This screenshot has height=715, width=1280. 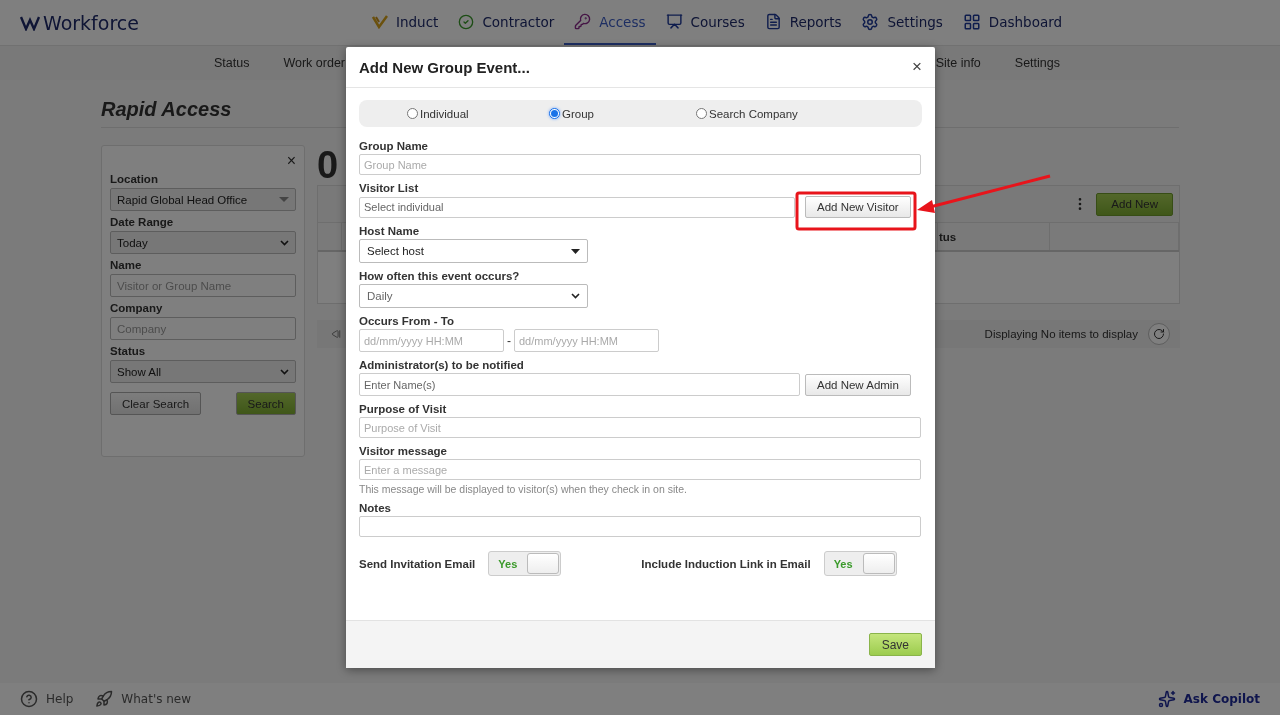 What do you see at coordinates (726, 563) in the screenshot?
I see `toggle-label: Include Induction Link in Email` at bounding box center [726, 563].